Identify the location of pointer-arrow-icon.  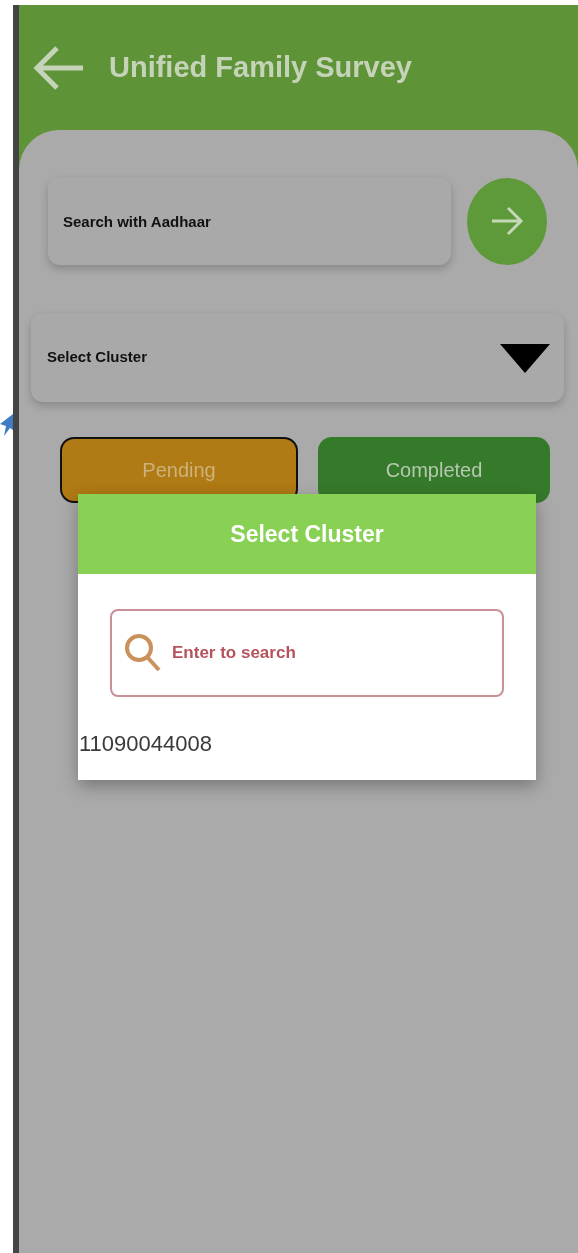
(6, 425).